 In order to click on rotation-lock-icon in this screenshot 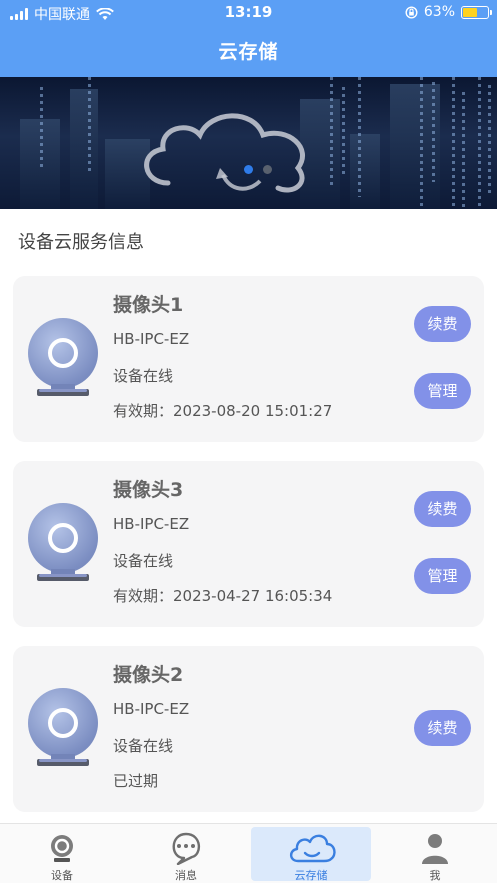, I will do `click(411, 12)`.